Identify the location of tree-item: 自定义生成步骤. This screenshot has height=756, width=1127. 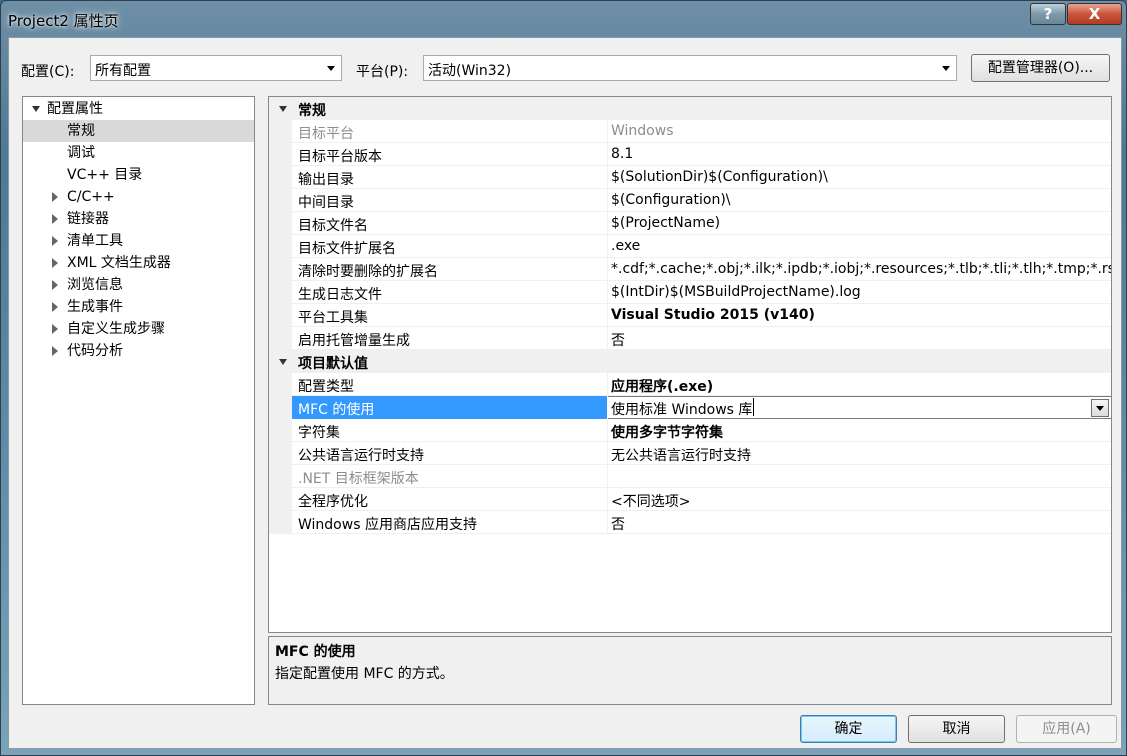
(138, 329).